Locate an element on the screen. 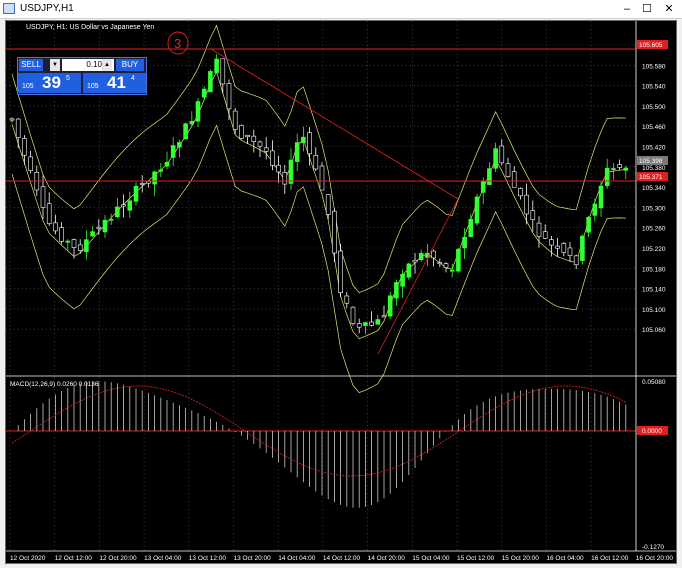  buy-price-sup: 4 is located at coordinates (133, 78).